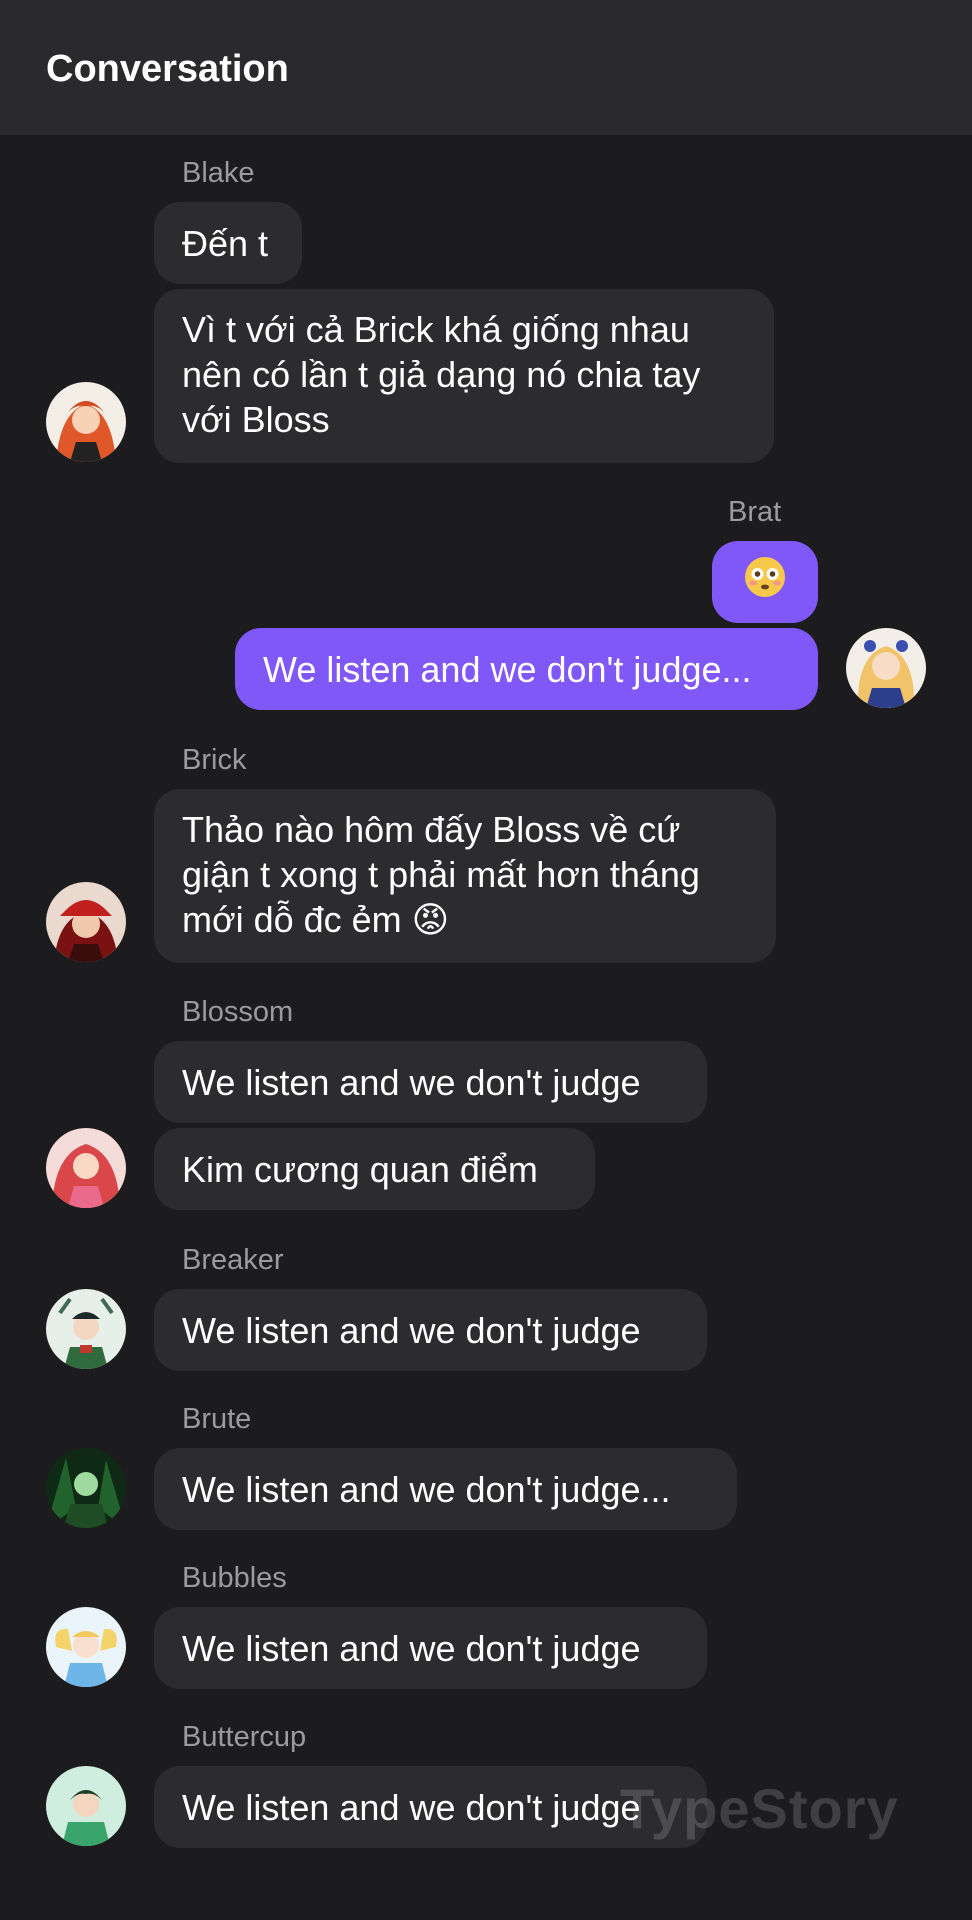  I want to click on blake-avatar, so click(86, 422).